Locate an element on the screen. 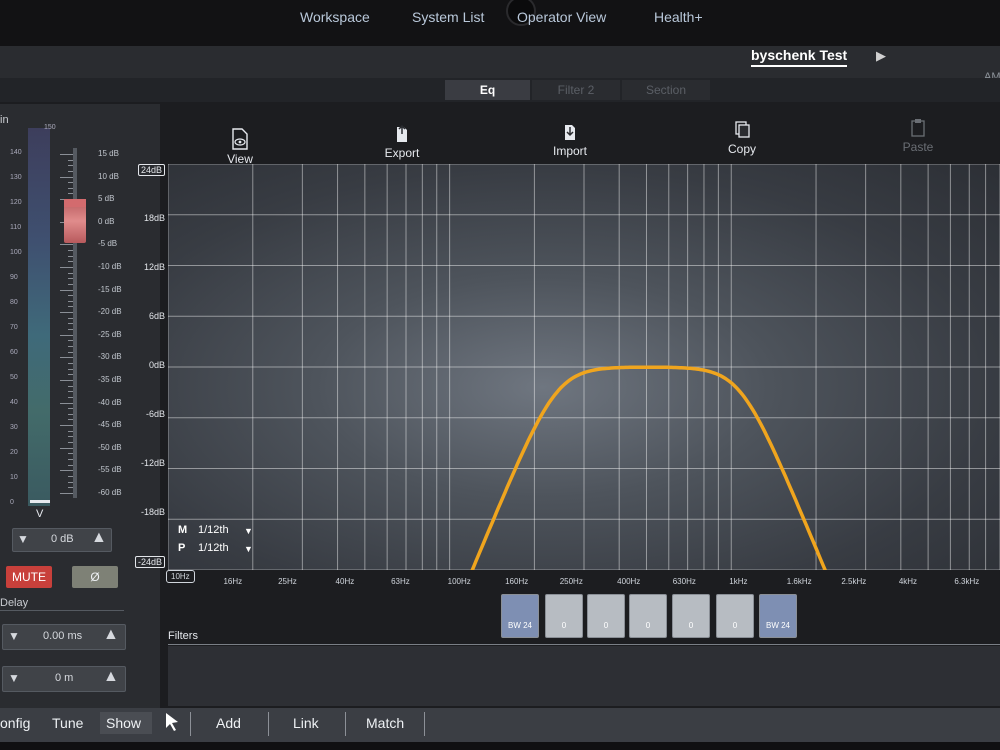 This screenshot has height=750, width=1000. phase-invert-button: Ø is located at coordinates (95, 577).